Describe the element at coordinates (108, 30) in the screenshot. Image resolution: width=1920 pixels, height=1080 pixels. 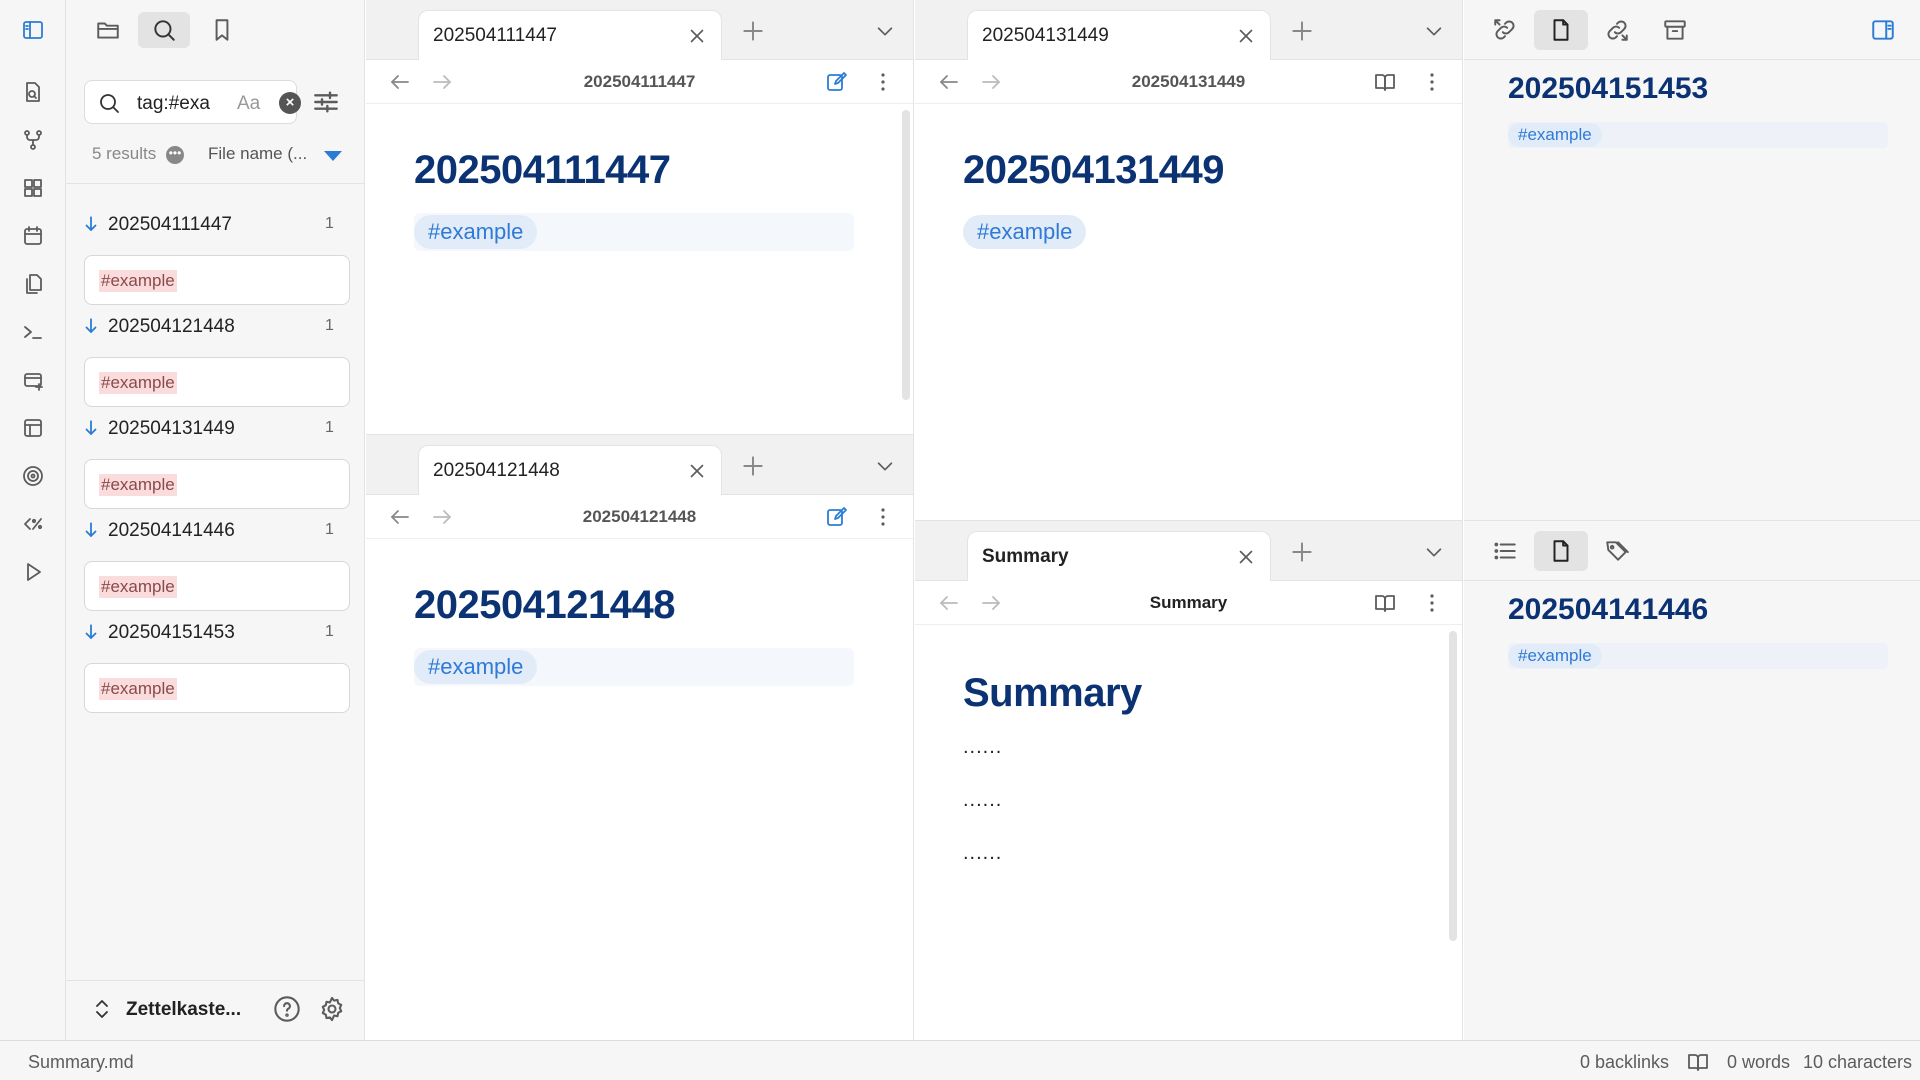
I see `tab-files` at that location.